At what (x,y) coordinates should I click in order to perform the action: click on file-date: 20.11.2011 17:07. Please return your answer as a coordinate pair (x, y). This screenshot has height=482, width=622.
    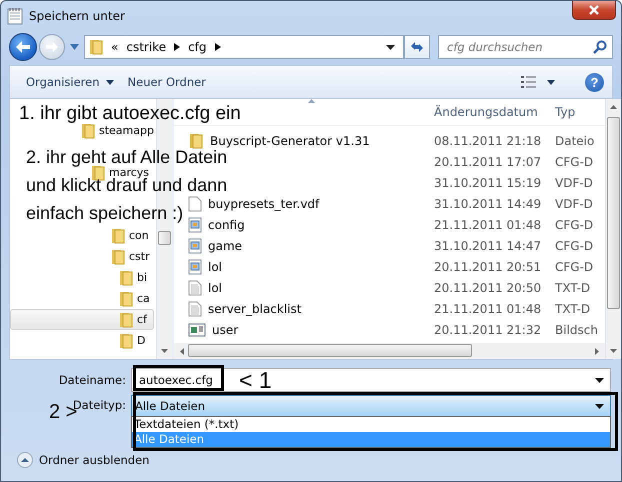
    Looking at the image, I should click on (488, 161).